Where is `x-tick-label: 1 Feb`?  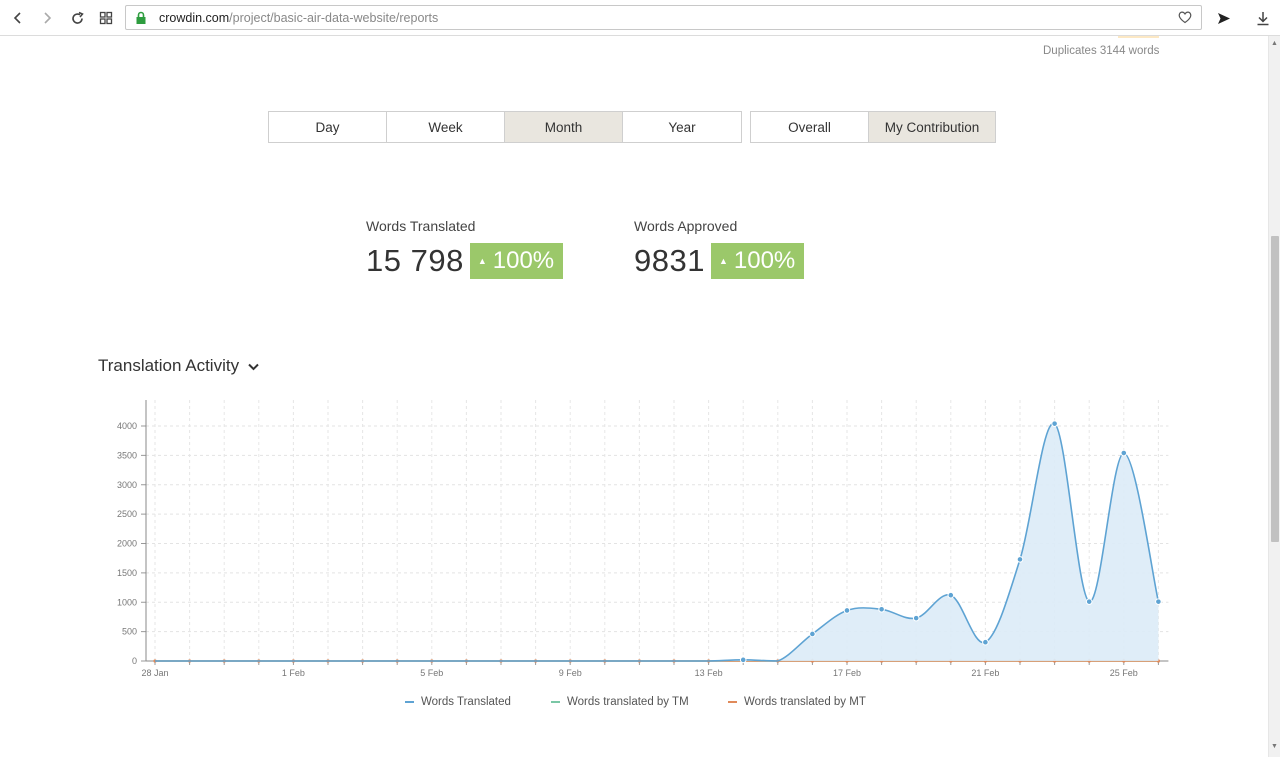 x-tick-label: 1 Feb is located at coordinates (293, 673).